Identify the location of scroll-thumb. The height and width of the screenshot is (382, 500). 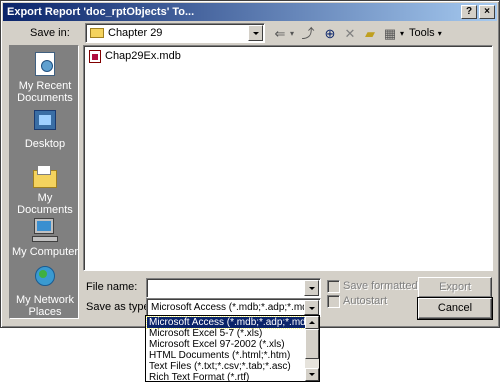
(312, 344).